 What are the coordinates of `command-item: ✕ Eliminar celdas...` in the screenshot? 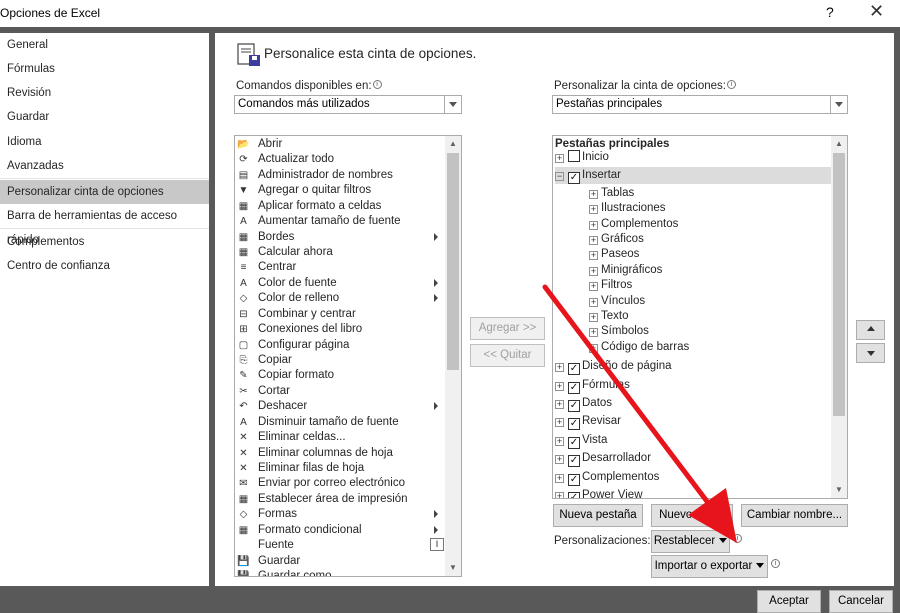 It's located at (338, 437).